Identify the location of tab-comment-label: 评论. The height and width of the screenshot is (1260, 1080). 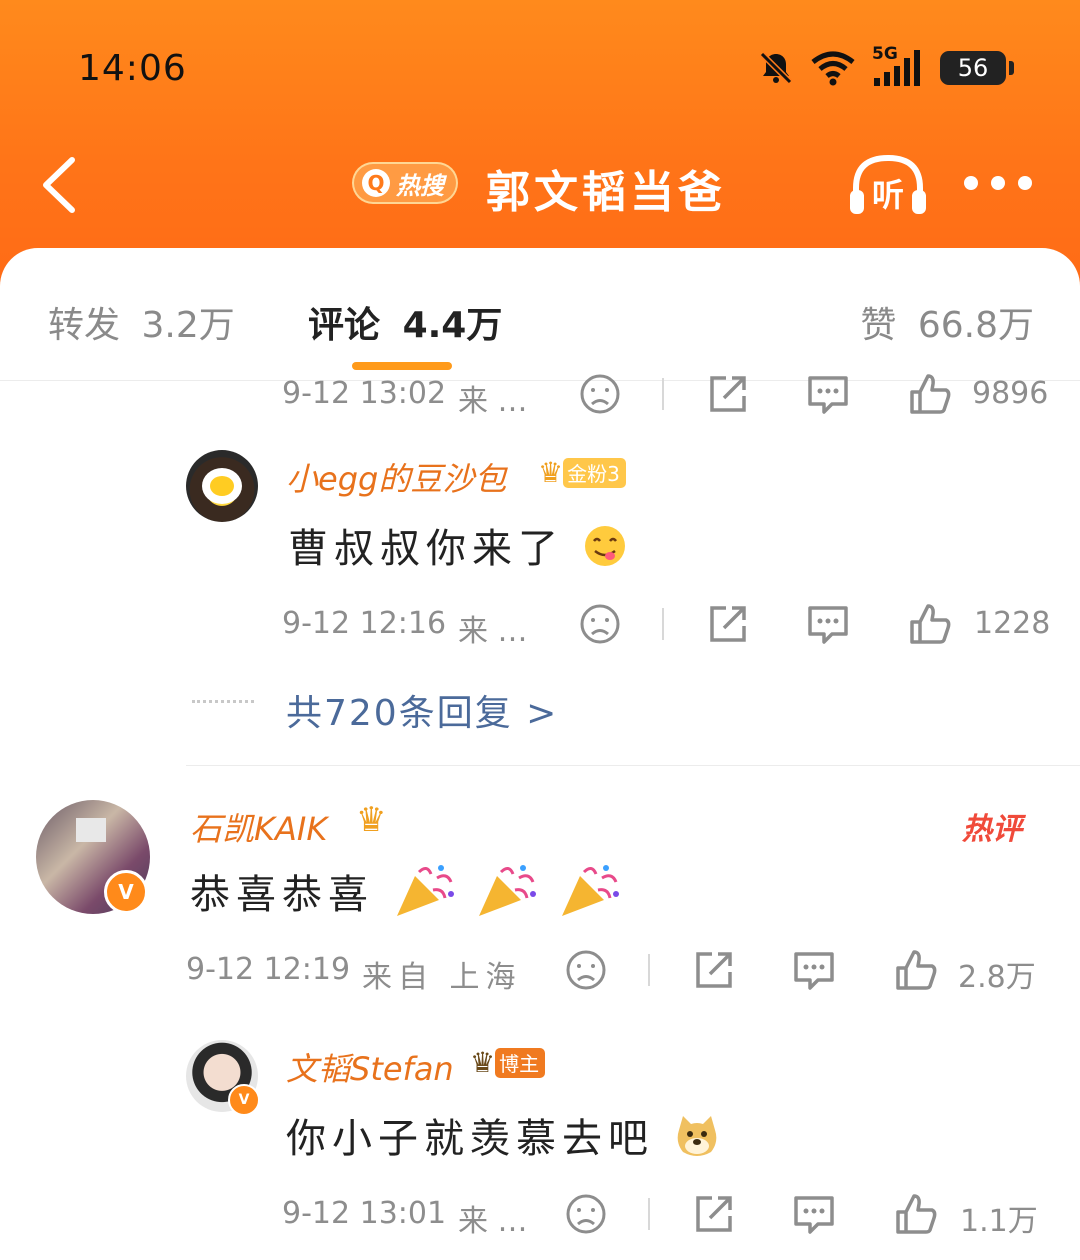
(344, 325).